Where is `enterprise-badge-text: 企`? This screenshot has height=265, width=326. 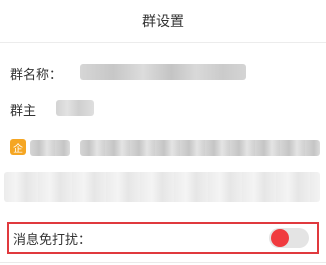
enterprise-badge-text: 企 is located at coordinates (18, 149).